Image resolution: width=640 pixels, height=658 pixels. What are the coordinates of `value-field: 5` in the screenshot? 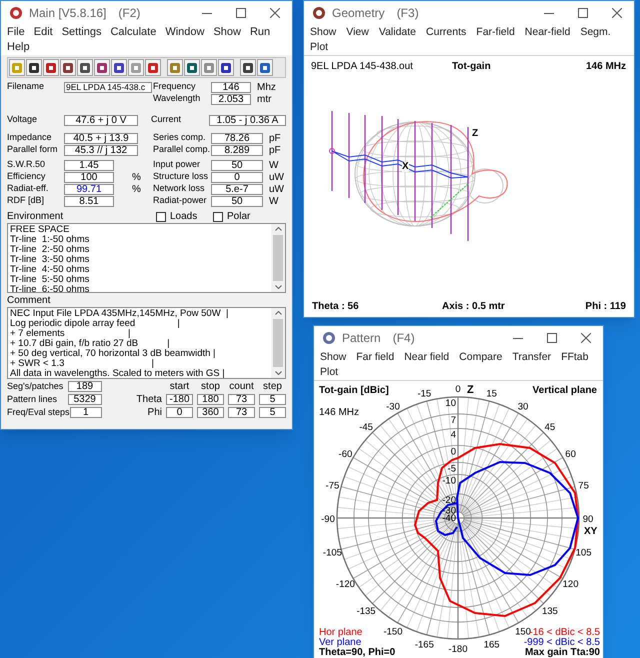 It's located at (272, 412).